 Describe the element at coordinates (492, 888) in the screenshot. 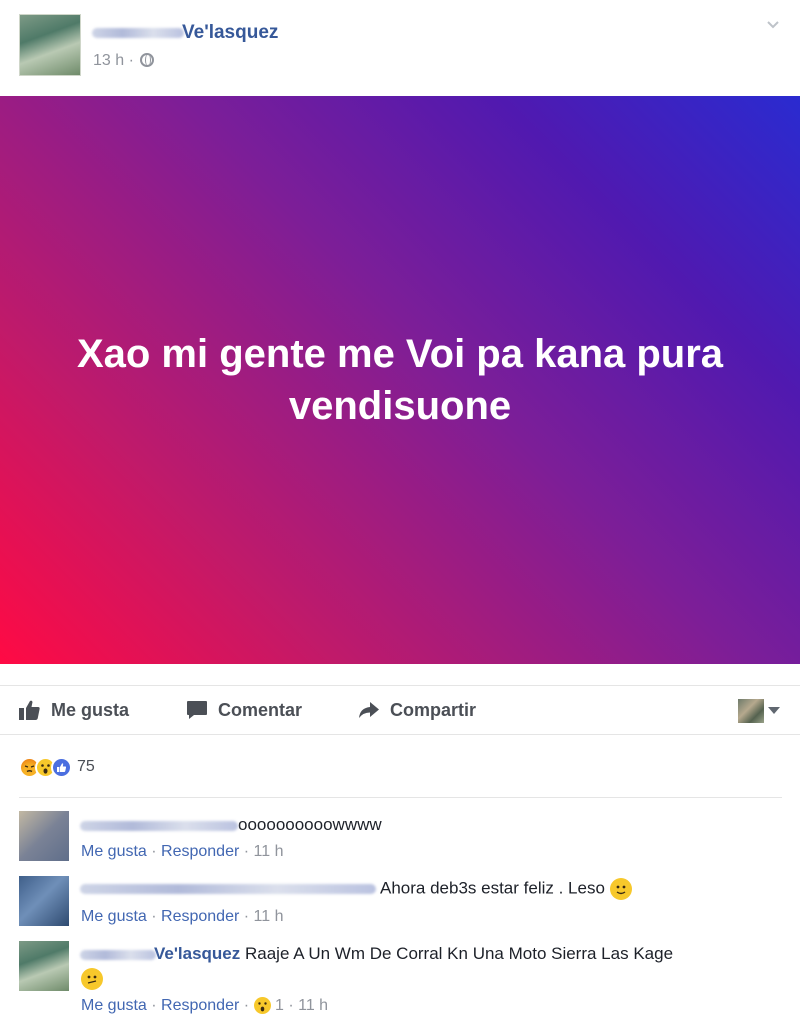

I see `comment-text: Ahora deb3s estar feliz . Leso` at that location.